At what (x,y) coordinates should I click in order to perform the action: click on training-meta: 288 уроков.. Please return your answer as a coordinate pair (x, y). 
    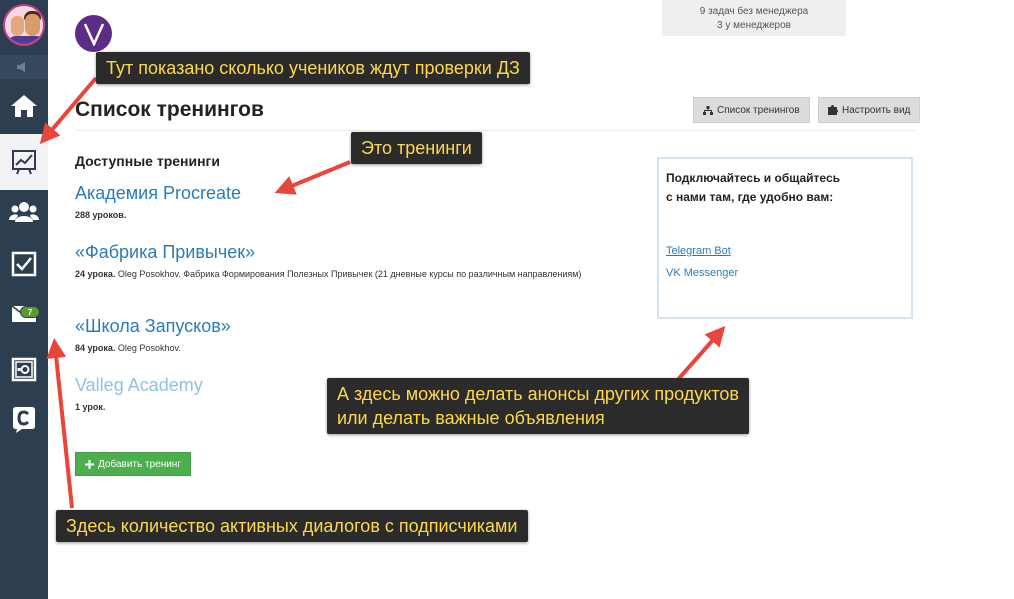
    Looking at the image, I should click on (340, 215).